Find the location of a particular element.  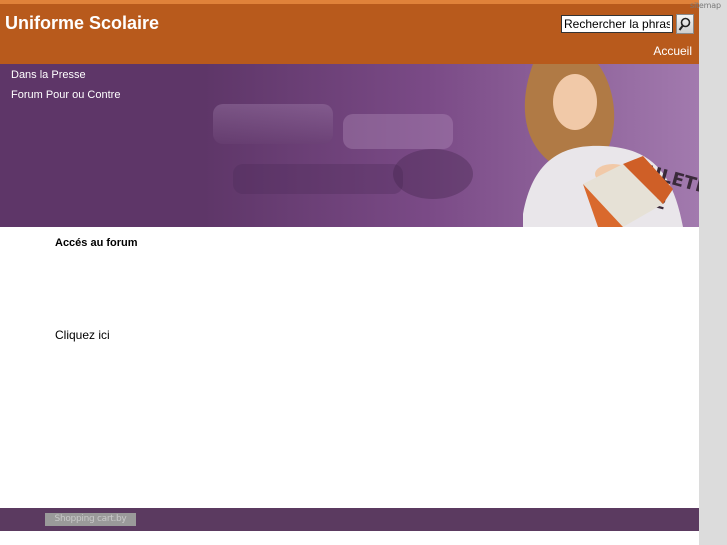

sitemap-link: sitemap is located at coordinates (705, 5).